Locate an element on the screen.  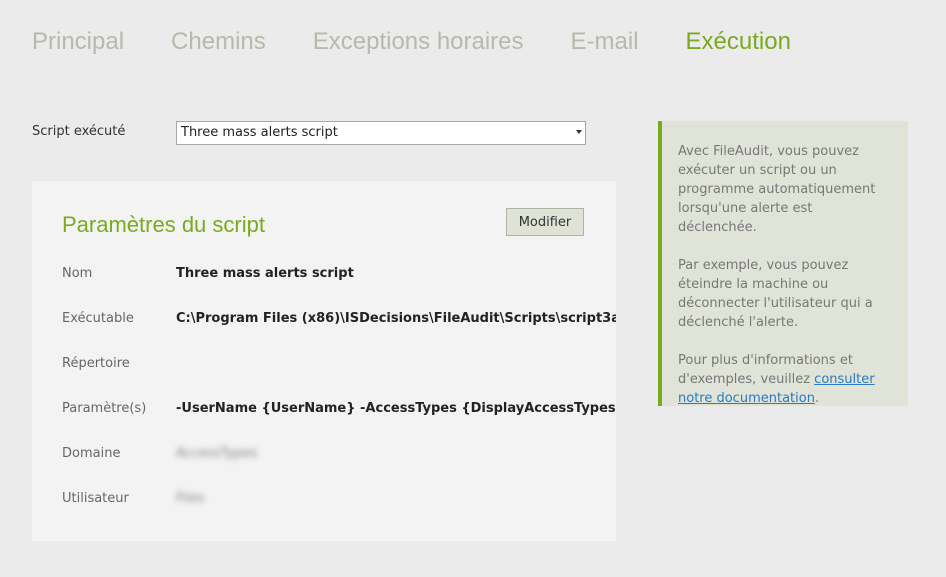
param-row-nom: Nom Three mass alerts script is located at coordinates (339, 276).